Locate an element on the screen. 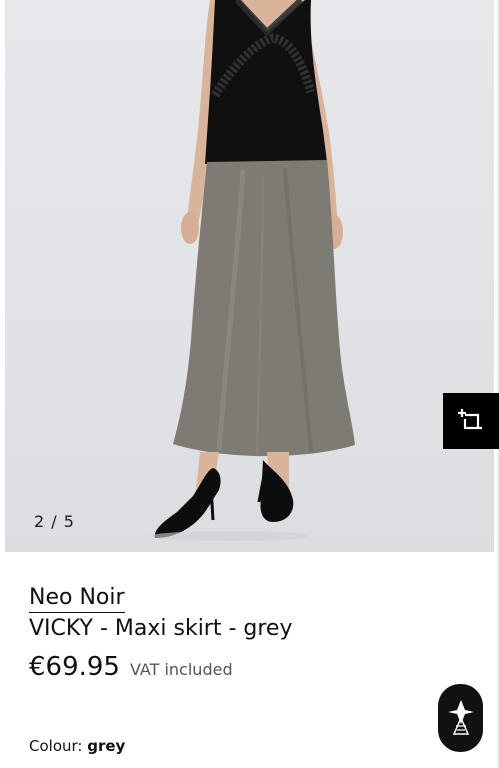 The width and height of the screenshot is (499, 768). product-price: €69.95 is located at coordinates (74, 667).